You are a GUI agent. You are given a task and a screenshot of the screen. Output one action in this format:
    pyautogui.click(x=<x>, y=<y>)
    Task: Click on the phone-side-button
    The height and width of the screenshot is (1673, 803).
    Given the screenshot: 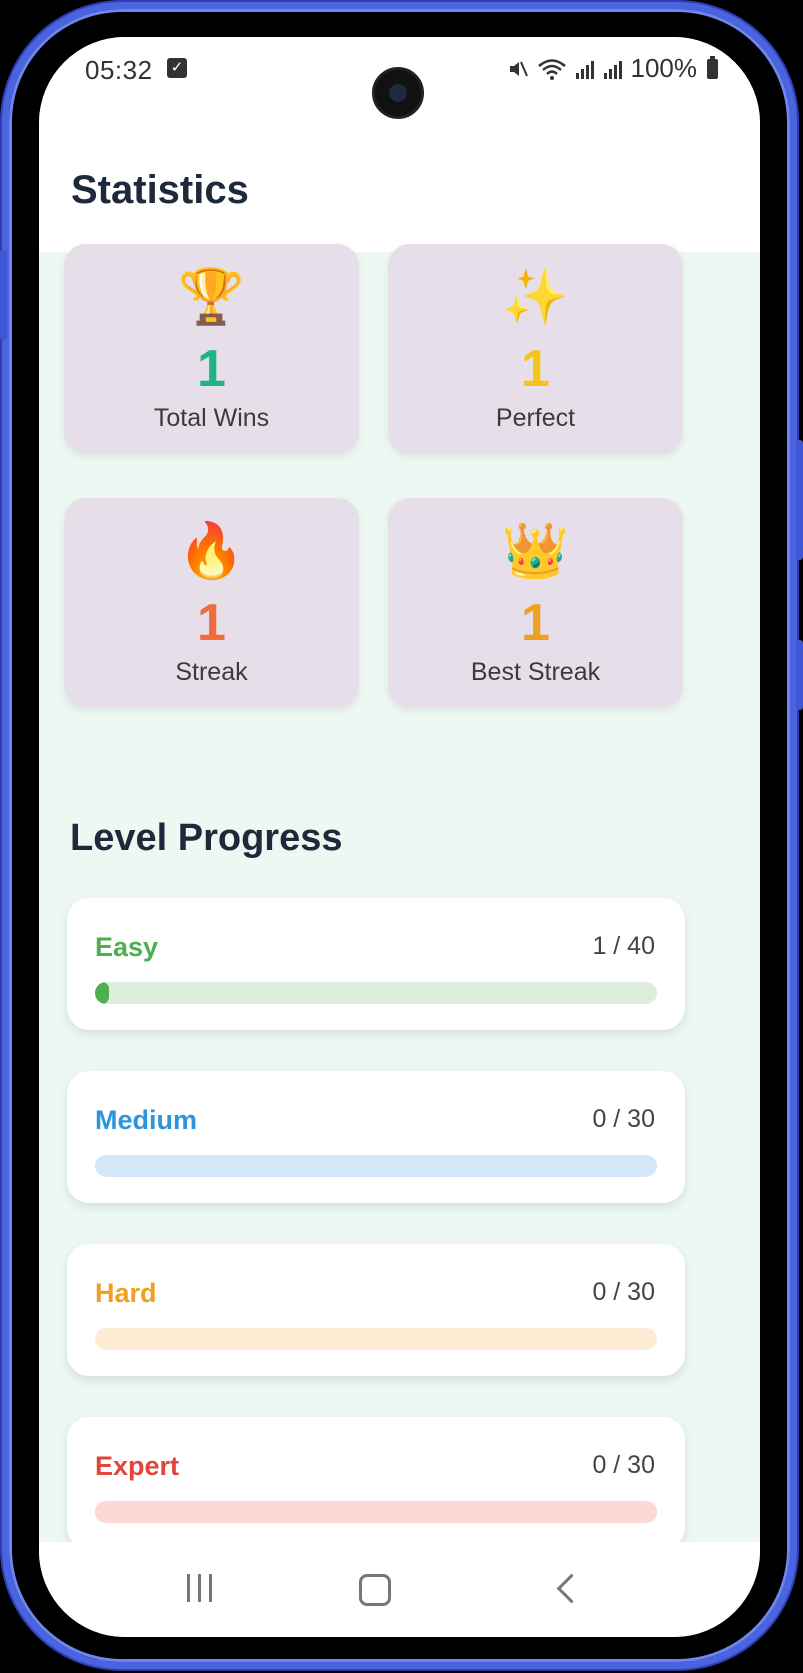 What is the action you would take?
    pyautogui.click(x=3, y=295)
    